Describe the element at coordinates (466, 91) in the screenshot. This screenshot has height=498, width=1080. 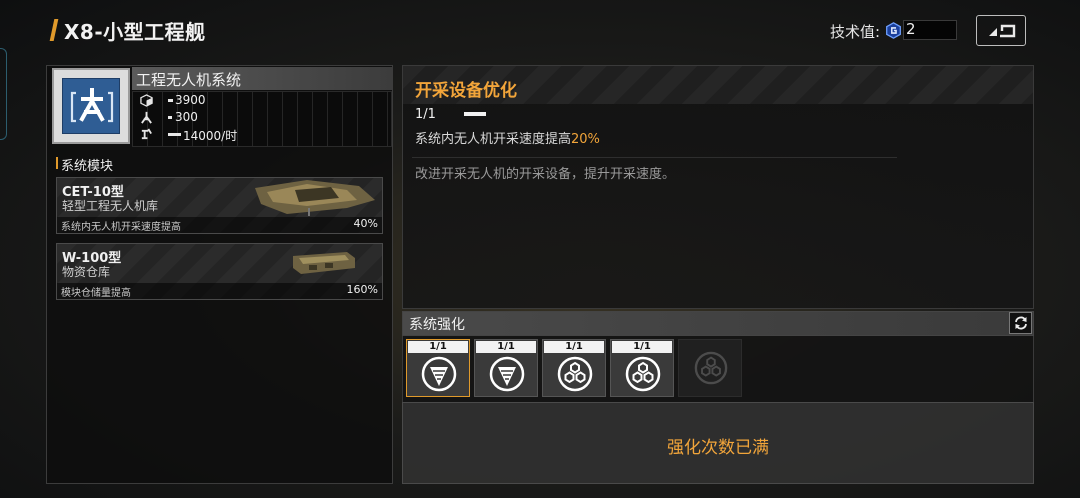
I see `upgrade-title: 开采设备优化` at that location.